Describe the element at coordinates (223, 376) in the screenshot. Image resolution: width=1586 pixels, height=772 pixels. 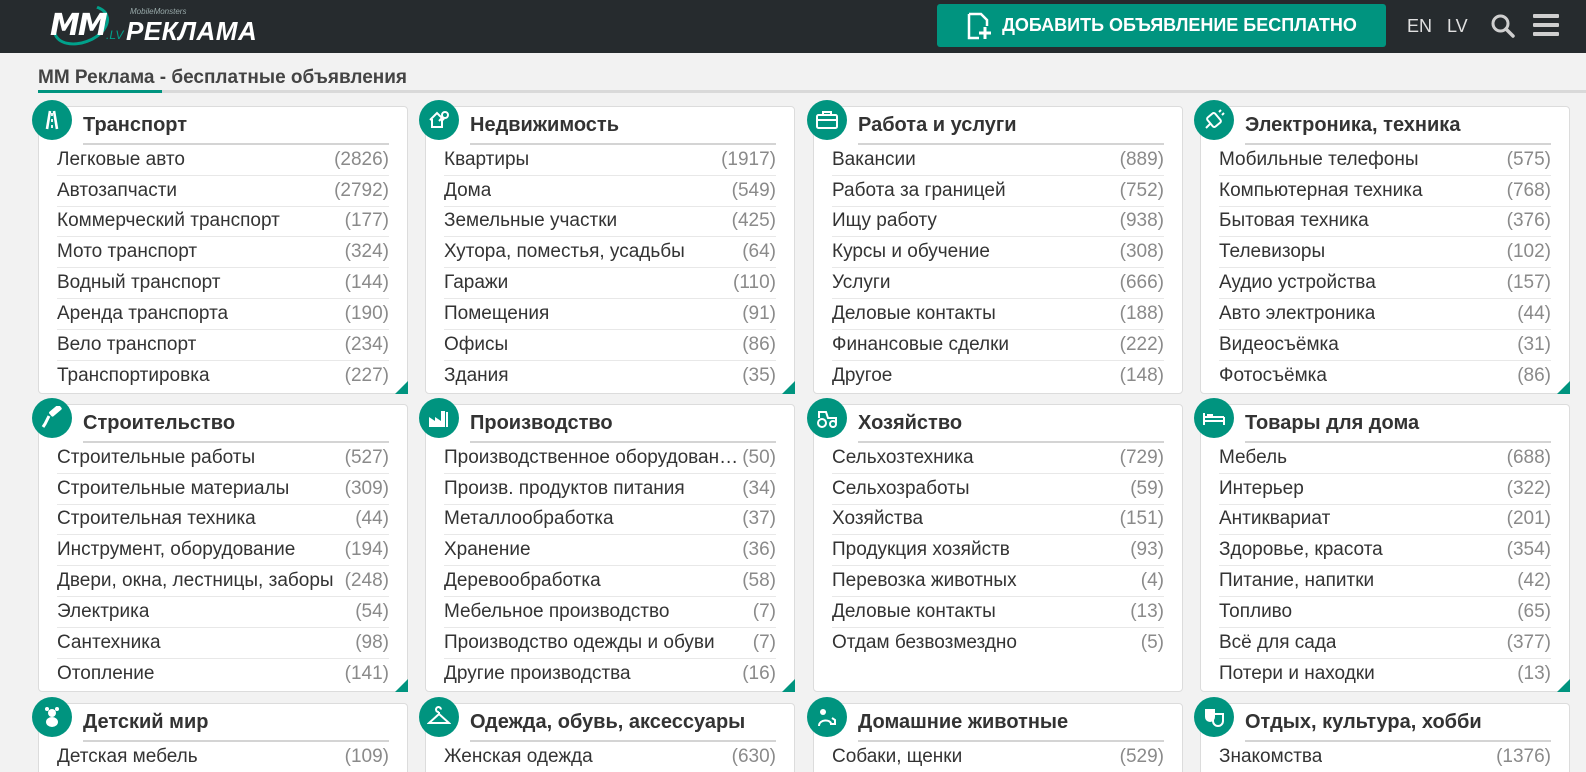
I see `subcategory-item: Транспортировка (227)` at that location.